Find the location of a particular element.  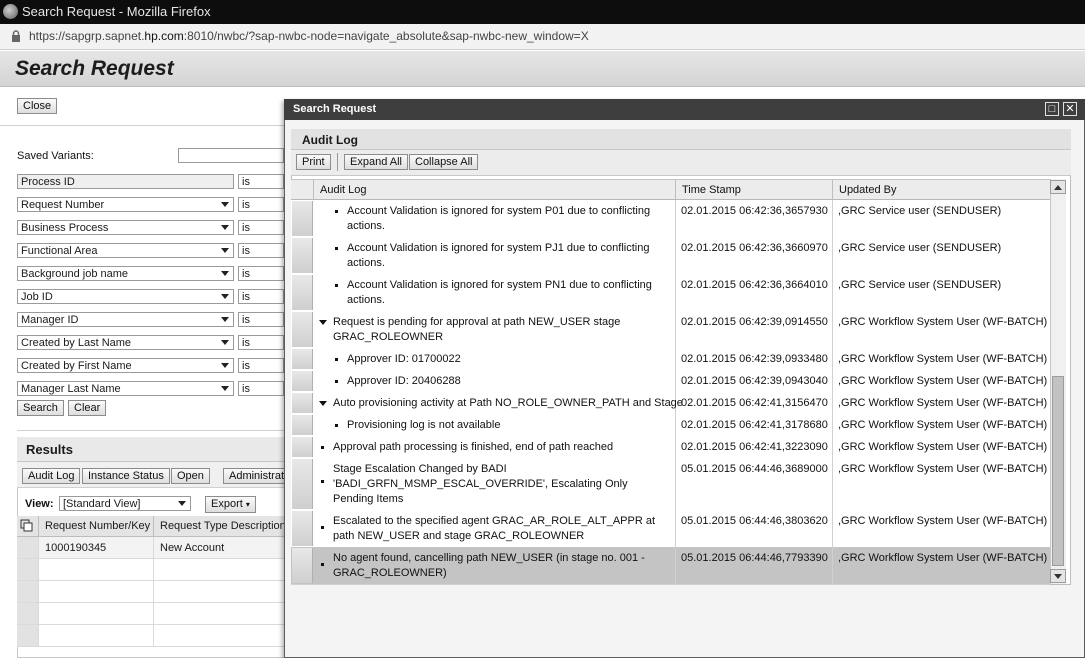

audit-log-button: Audit Log is located at coordinates (51, 476).